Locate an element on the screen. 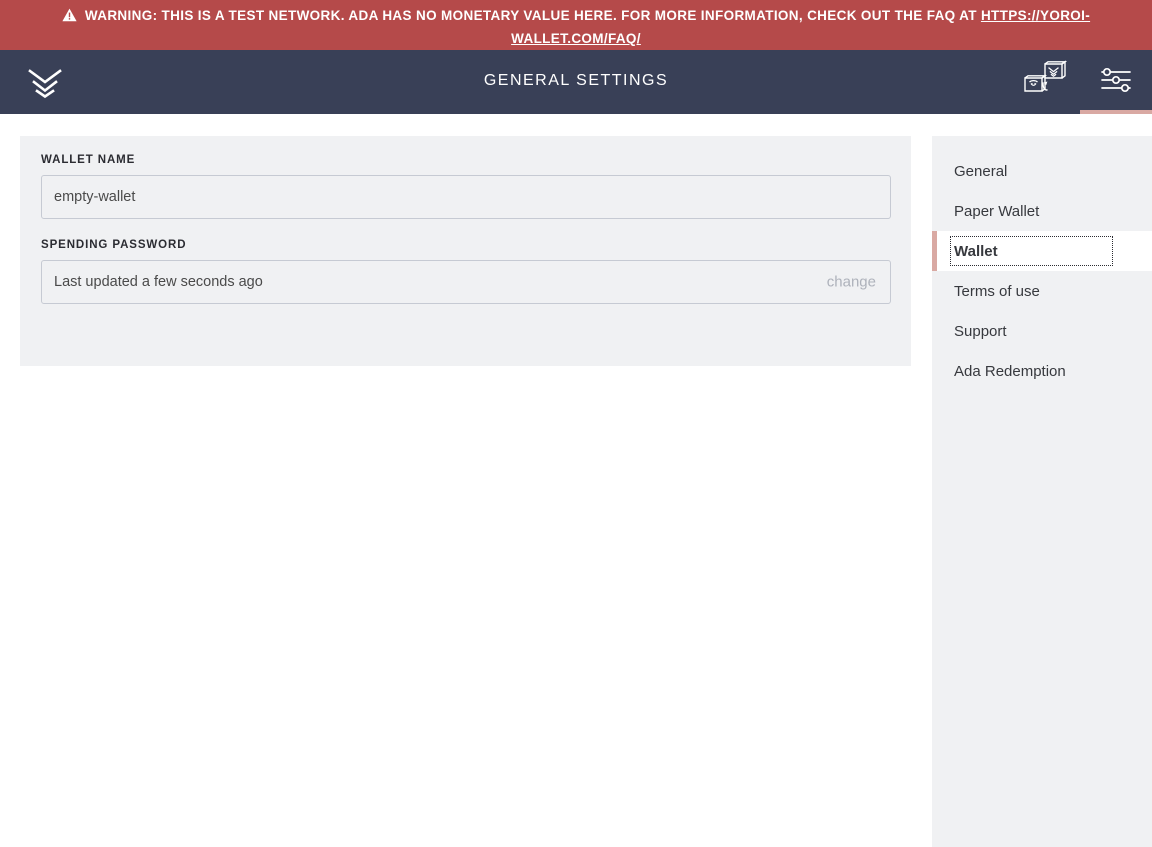 Image resolution: width=1152 pixels, height=847 pixels. sidebar-item-label: General is located at coordinates (981, 171).